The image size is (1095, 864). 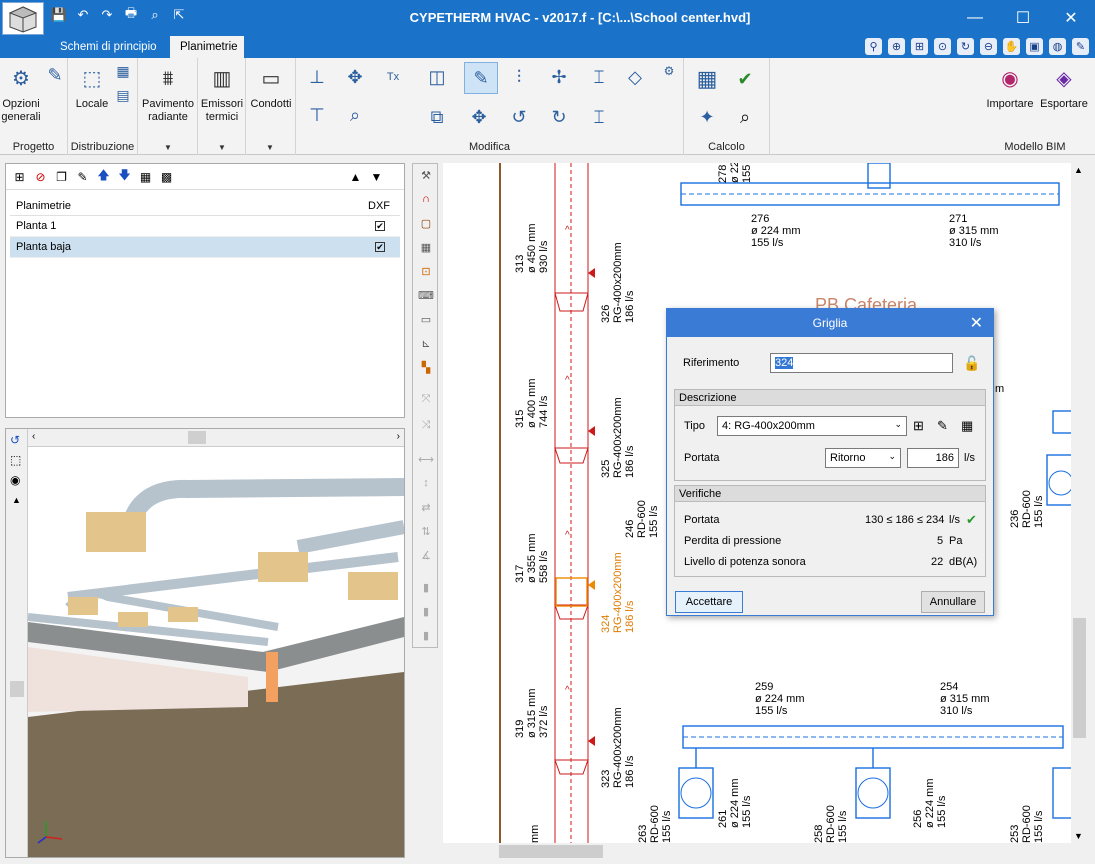 What do you see at coordinates (426, 555) in the screenshot?
I see `angle-icon: ∡` at bounding box center [426, 555].